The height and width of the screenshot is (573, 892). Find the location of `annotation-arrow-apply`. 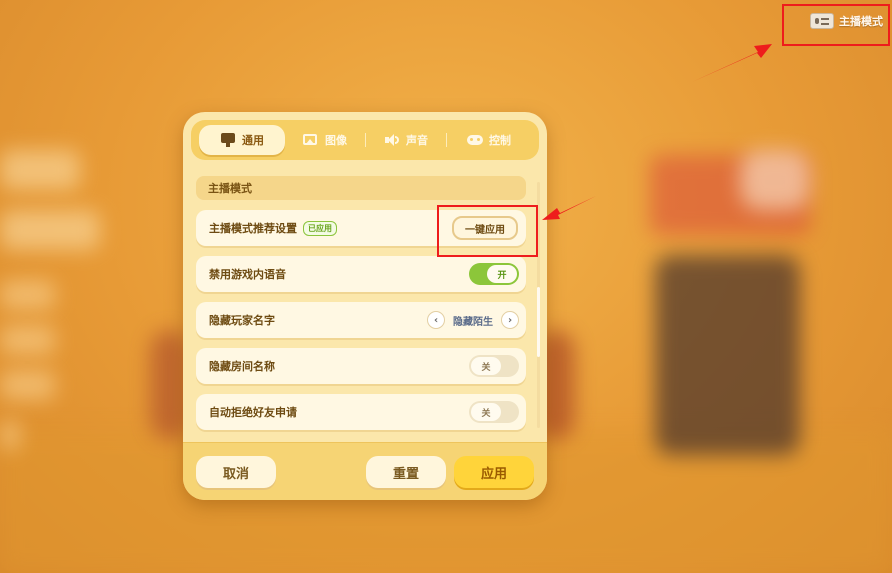

annotation-arrow-apply is located at coordinates (569, 208).